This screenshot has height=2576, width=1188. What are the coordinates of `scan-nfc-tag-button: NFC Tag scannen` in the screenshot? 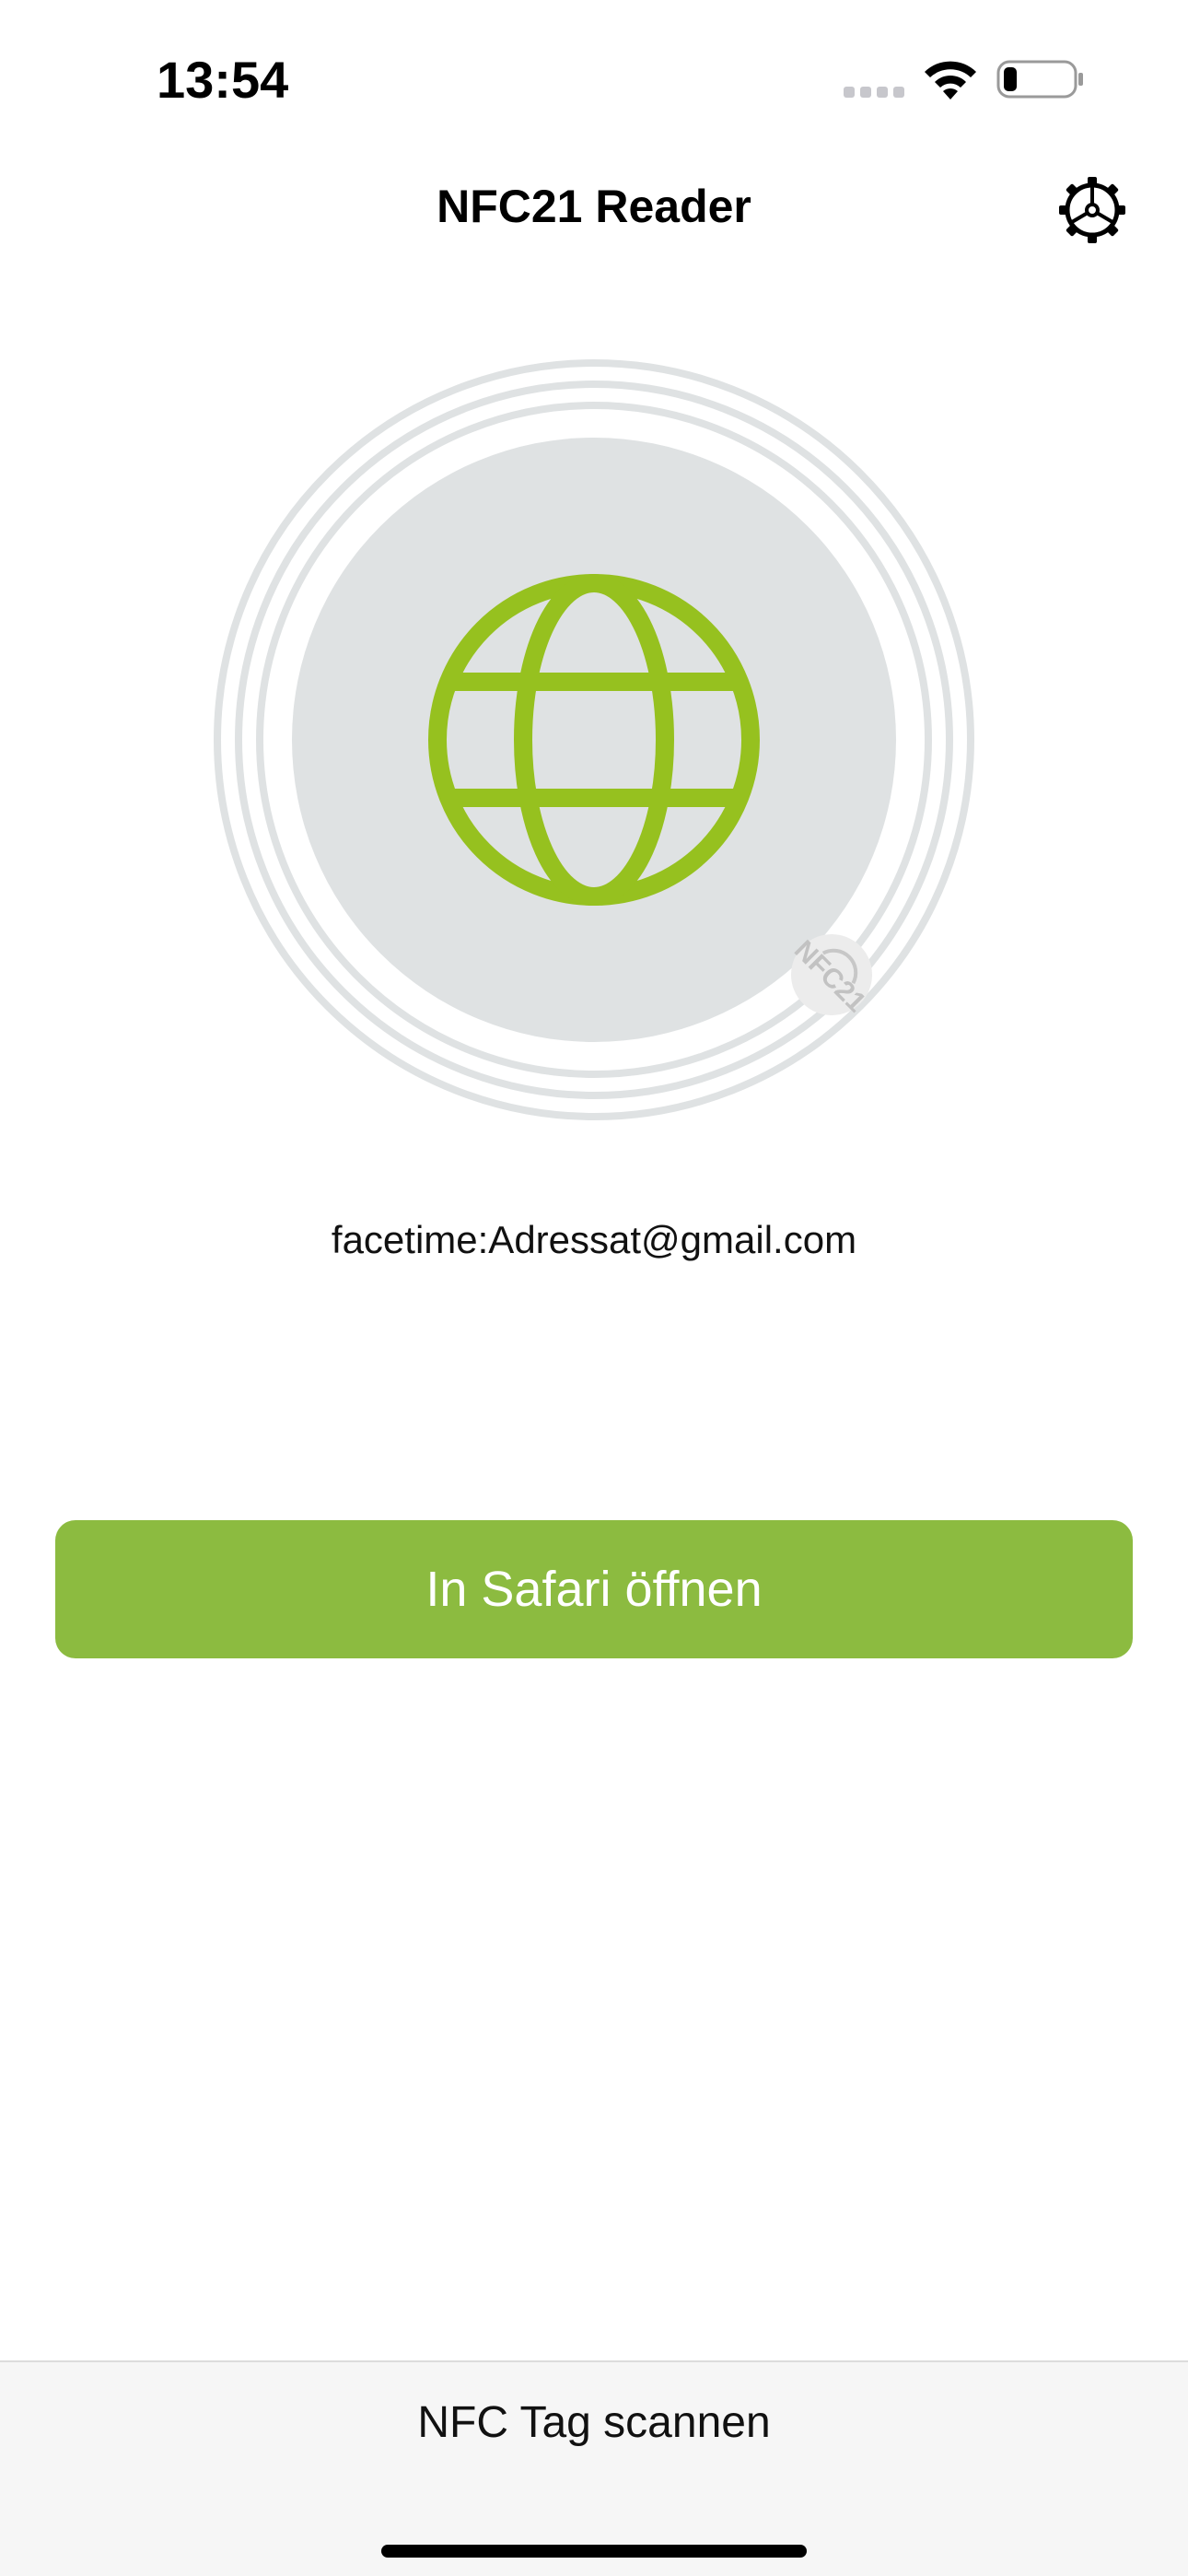 It's located at (594, 2422).